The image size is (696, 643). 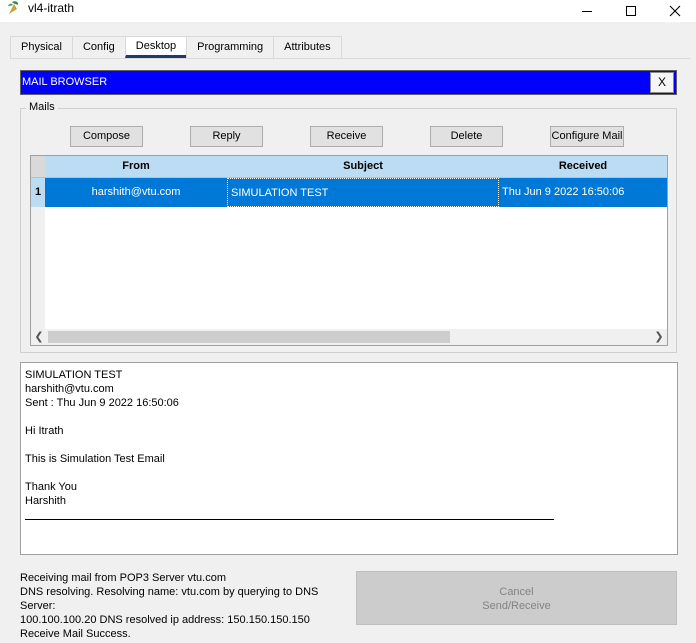 What do you see at coordinates (123, 578) in the screenshot?
I see `status-line: Receiving mail from POP3 Server vtu.com` at bounding box center [123, 578].